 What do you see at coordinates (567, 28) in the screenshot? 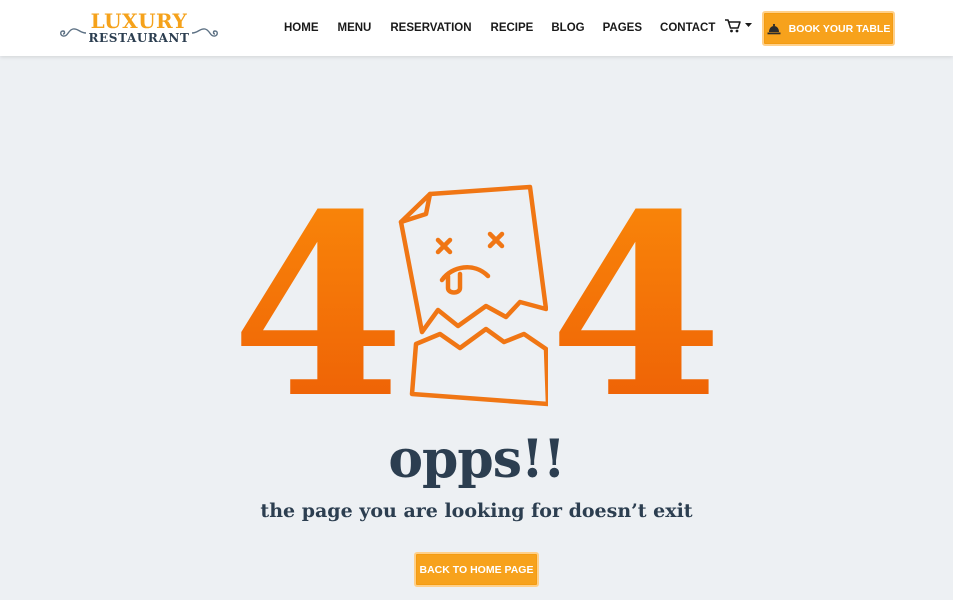
I see `nav-item-blog: BLOG` at bounding box center [567, 28].